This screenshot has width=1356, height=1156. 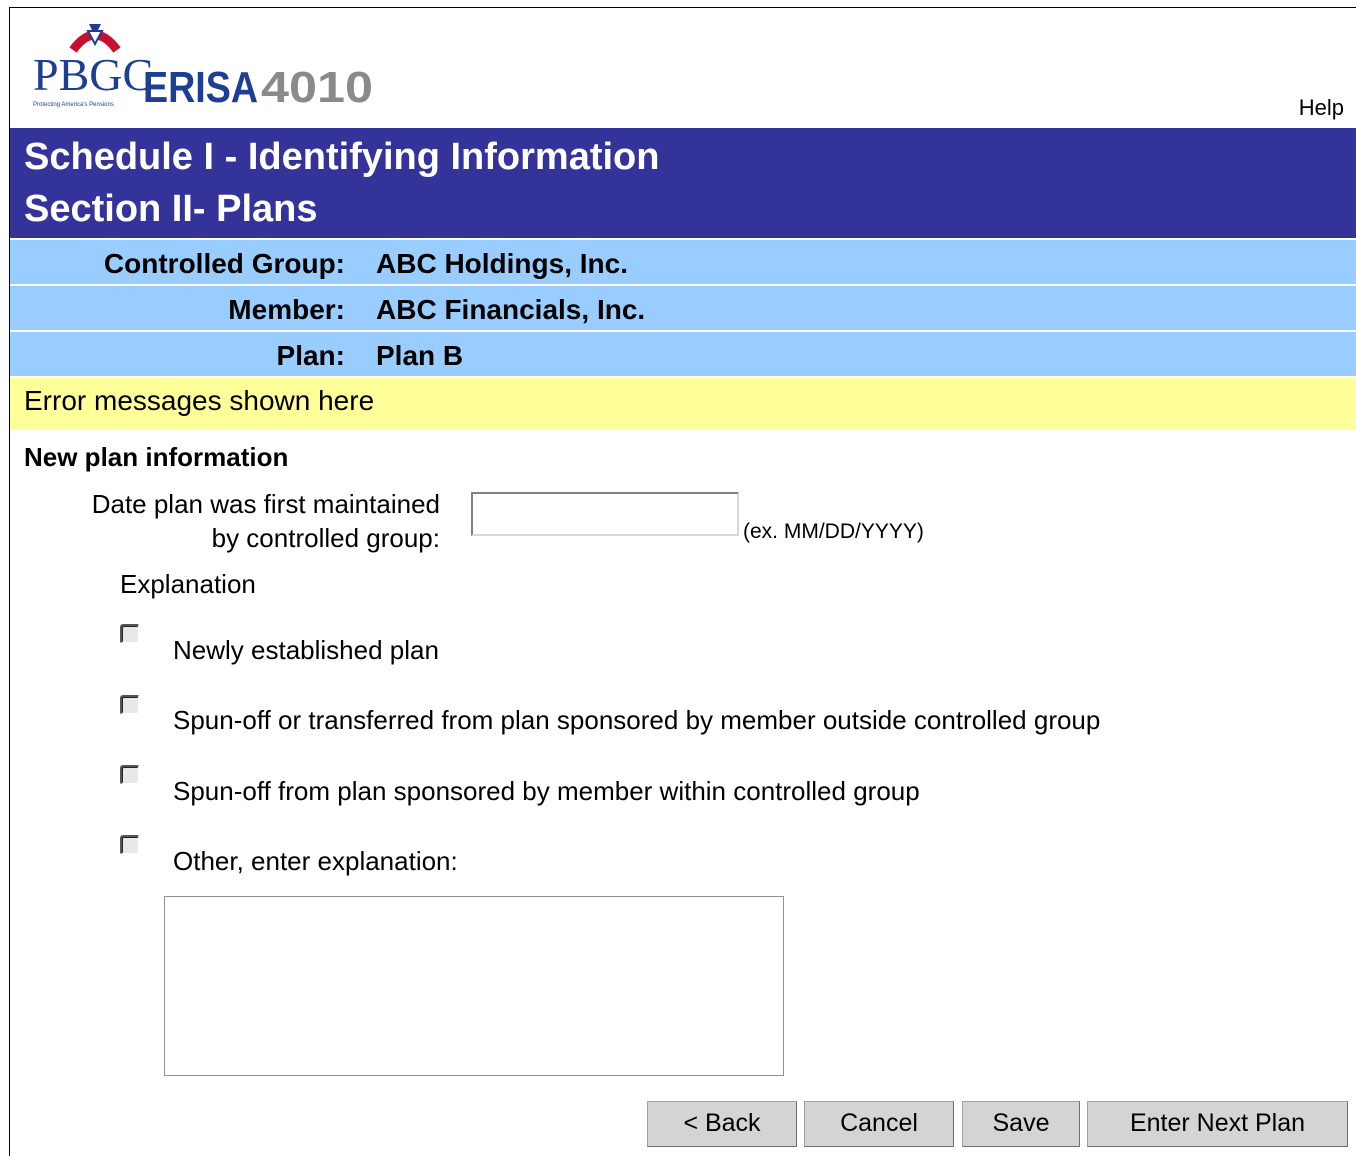 What do you see at coordinates (722, 1124) in the screenshot?
I see `back-button: < Back` at bounding box center [722, 1124].